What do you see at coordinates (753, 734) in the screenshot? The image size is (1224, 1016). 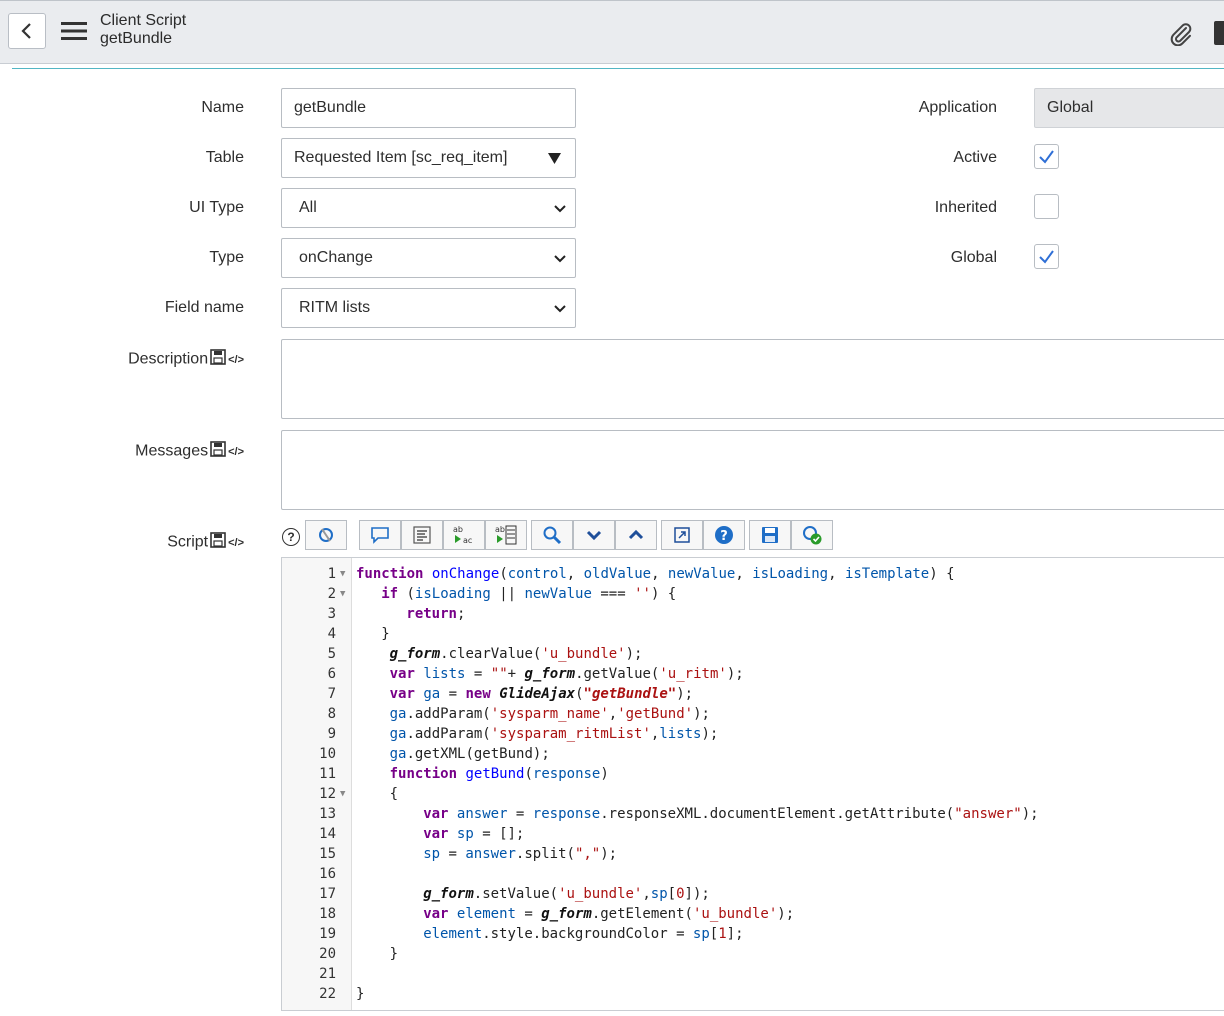 I see `code-line: 9 ga.addParam('sysparam_ritmList',lists);` at bounding box center [753, 734].